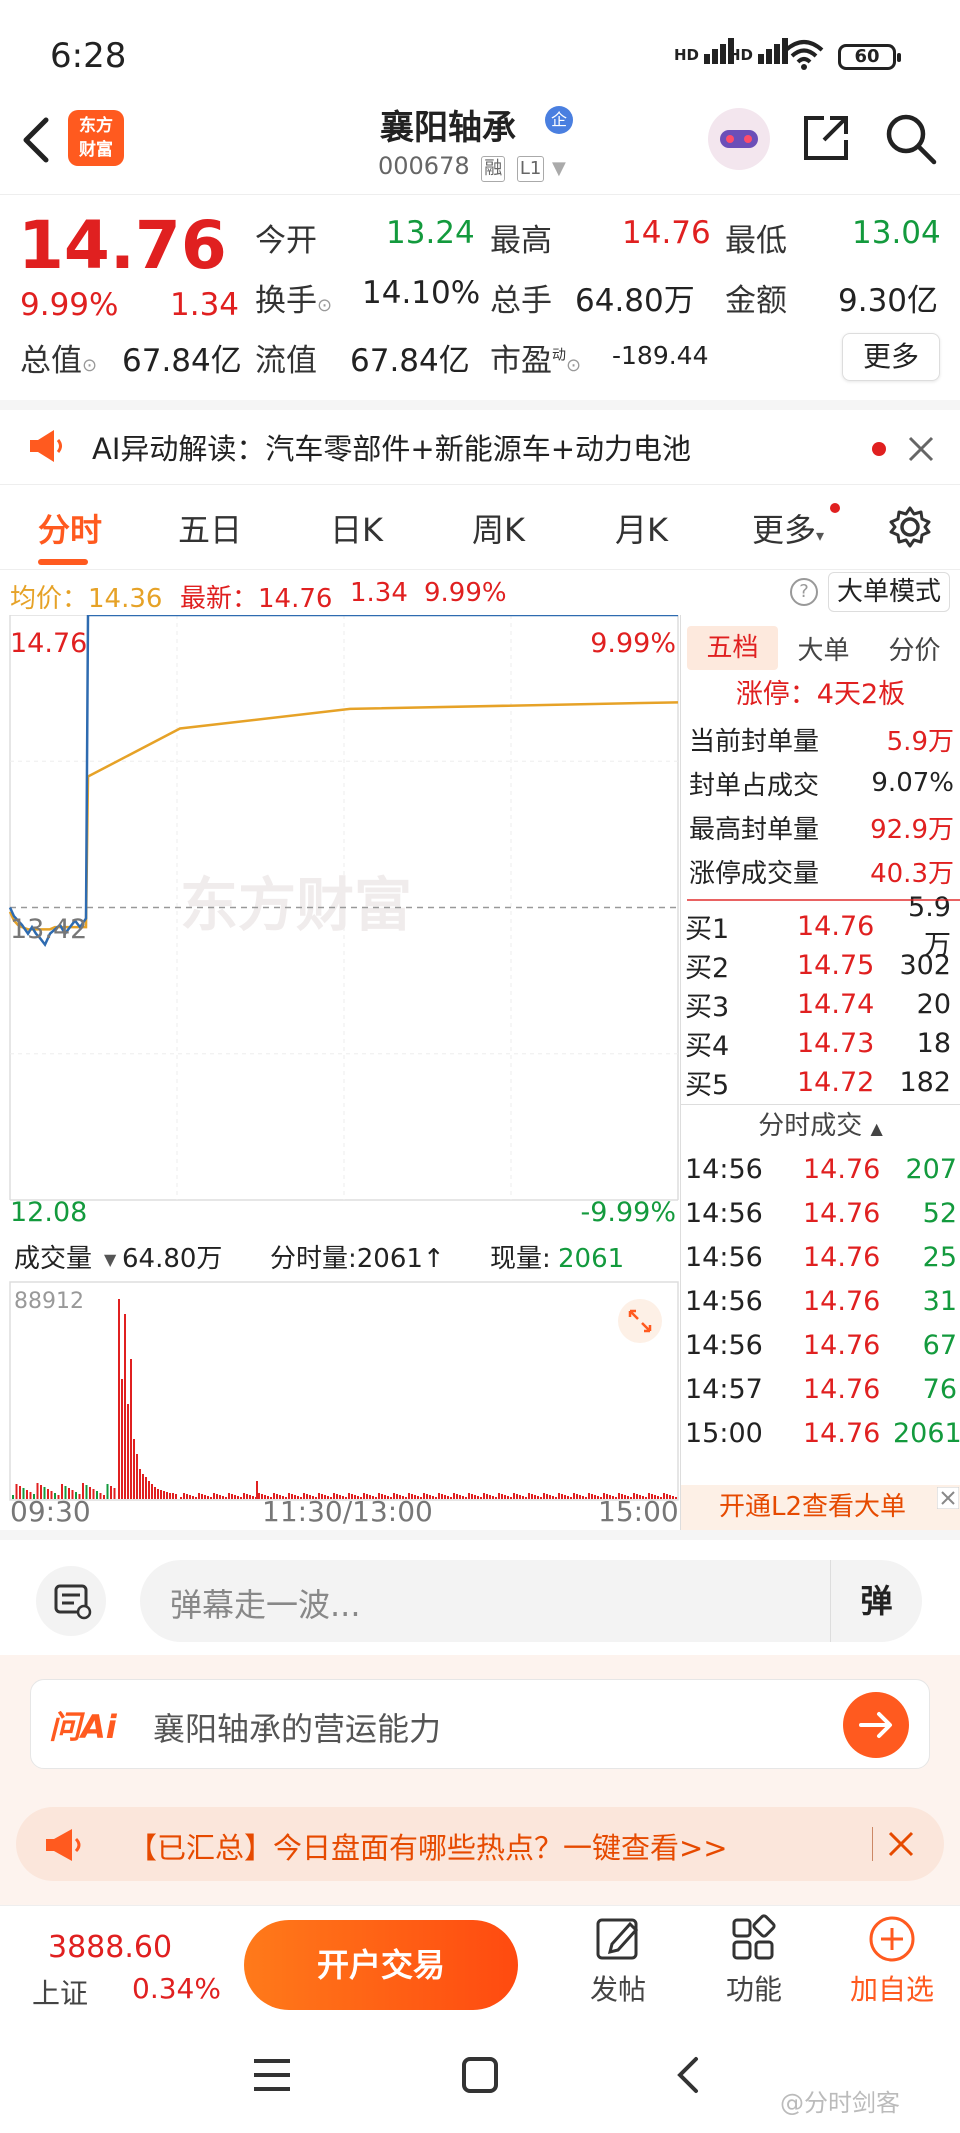 The height and width of the screenshot is (2133, 960). I want to click on hot-topics-banner: 【已汇总】今日盘面有哪些热点？一键查看>>, so click(480, 1845).